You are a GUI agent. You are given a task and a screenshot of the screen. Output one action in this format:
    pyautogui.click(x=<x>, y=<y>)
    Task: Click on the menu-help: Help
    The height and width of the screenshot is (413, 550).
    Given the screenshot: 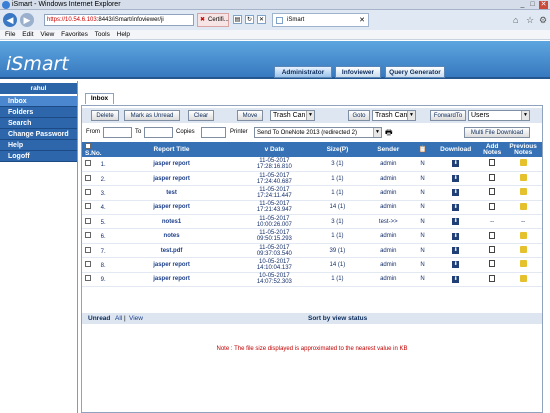 What is the action you would take?
    pyautogui.click(x=123, y=34)
    